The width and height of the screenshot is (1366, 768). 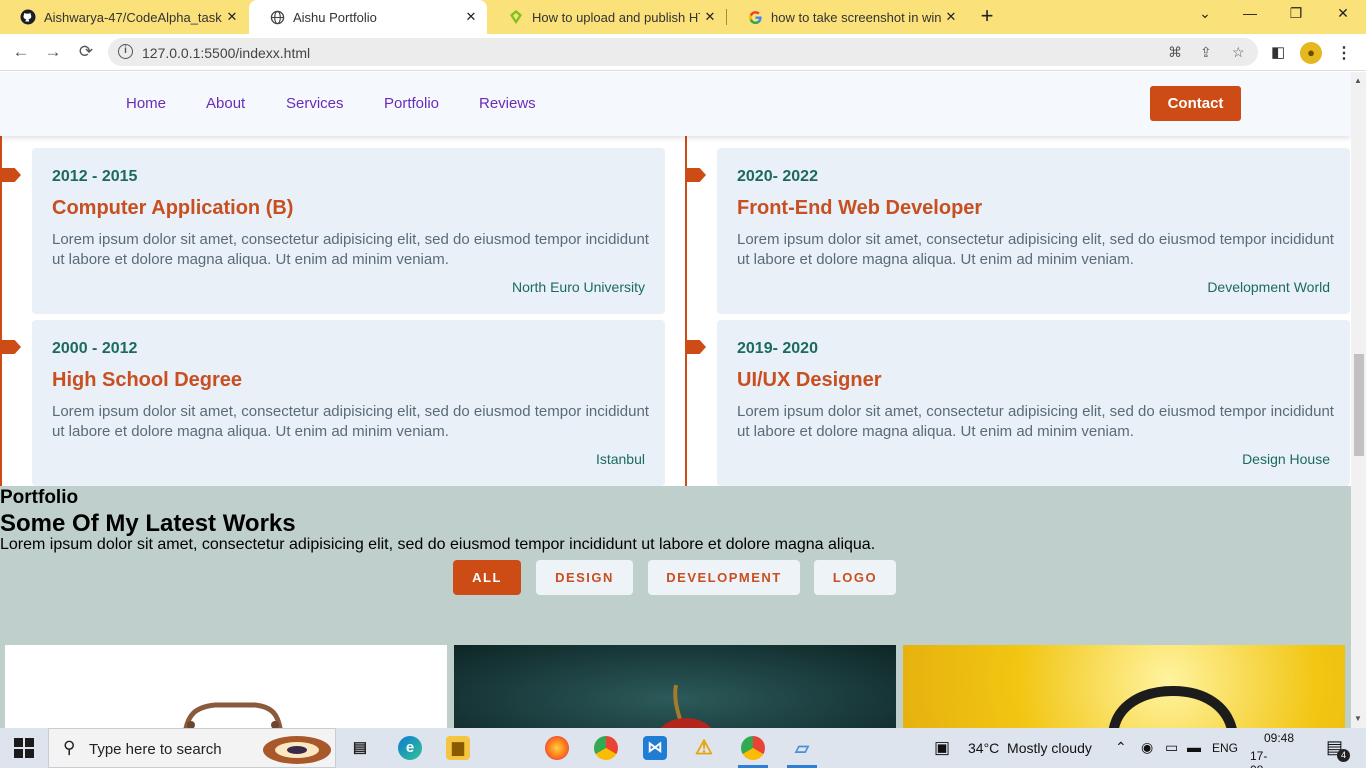 I want to click on nav-about: About, so click(x=225, y=103).